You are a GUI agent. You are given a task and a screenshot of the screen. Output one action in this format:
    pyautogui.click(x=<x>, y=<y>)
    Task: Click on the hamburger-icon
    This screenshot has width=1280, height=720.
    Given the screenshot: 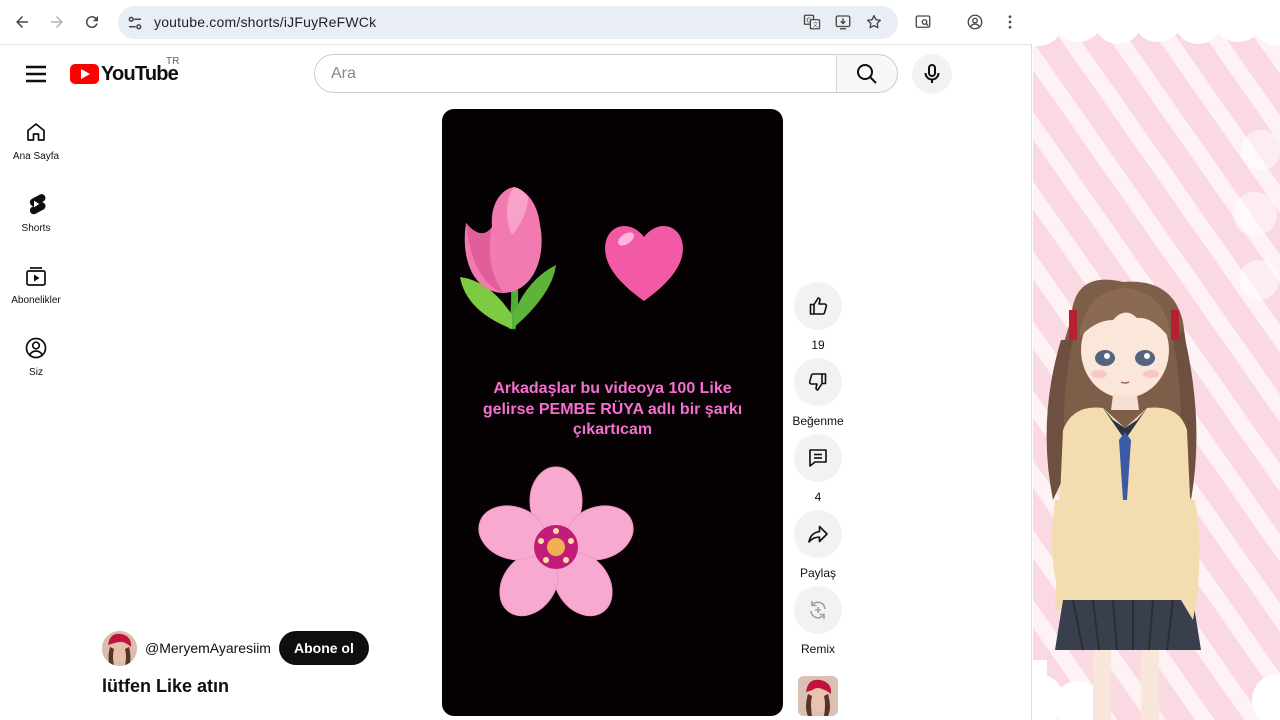 What is the action you would take?
    pyautogui.click(x=36, y=74)
    